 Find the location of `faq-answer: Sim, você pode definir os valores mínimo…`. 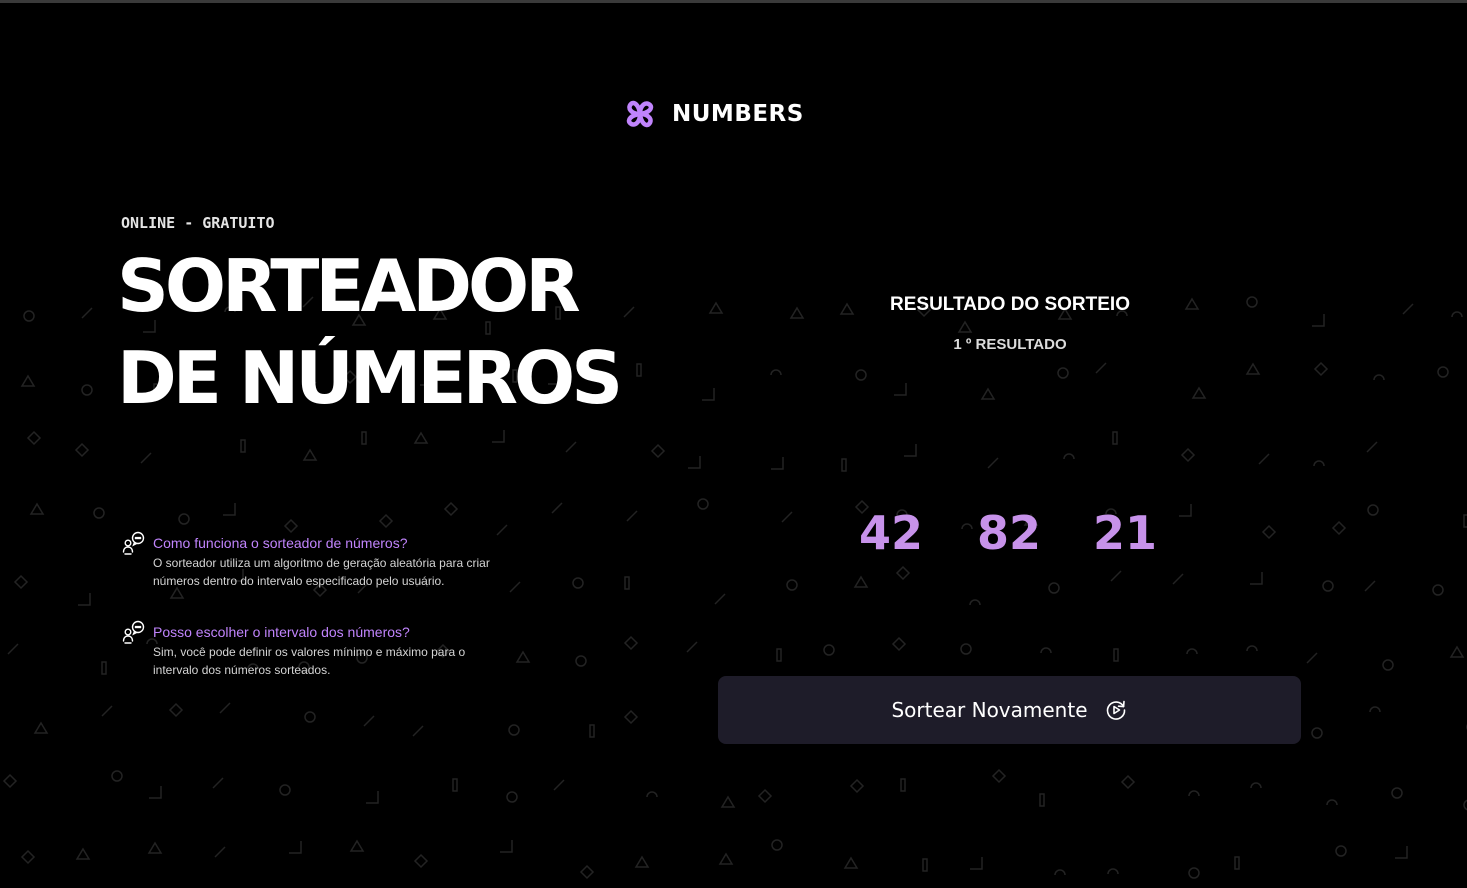

faq-answer: Sim, você pode definir os valores mínimo… is located at coordinates (309, 661).